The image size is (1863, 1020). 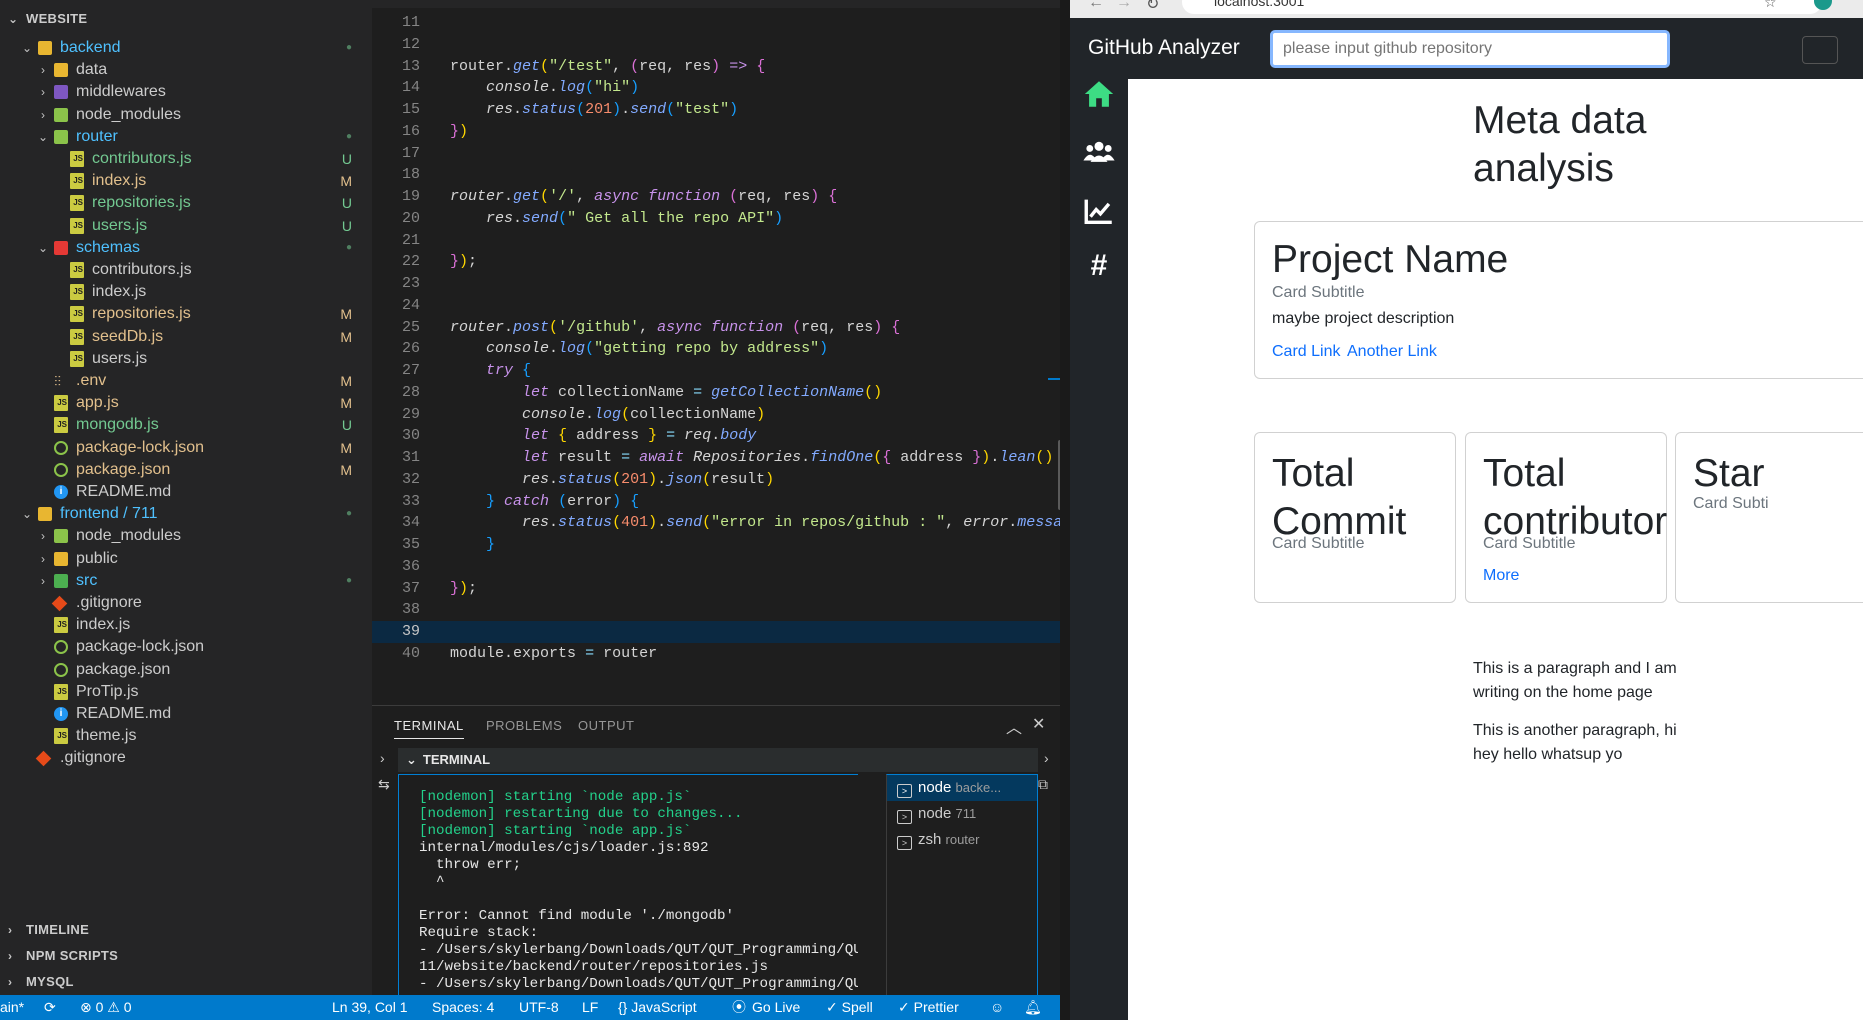 I want to click on code-line: 16}), so click(x=716, y=132).